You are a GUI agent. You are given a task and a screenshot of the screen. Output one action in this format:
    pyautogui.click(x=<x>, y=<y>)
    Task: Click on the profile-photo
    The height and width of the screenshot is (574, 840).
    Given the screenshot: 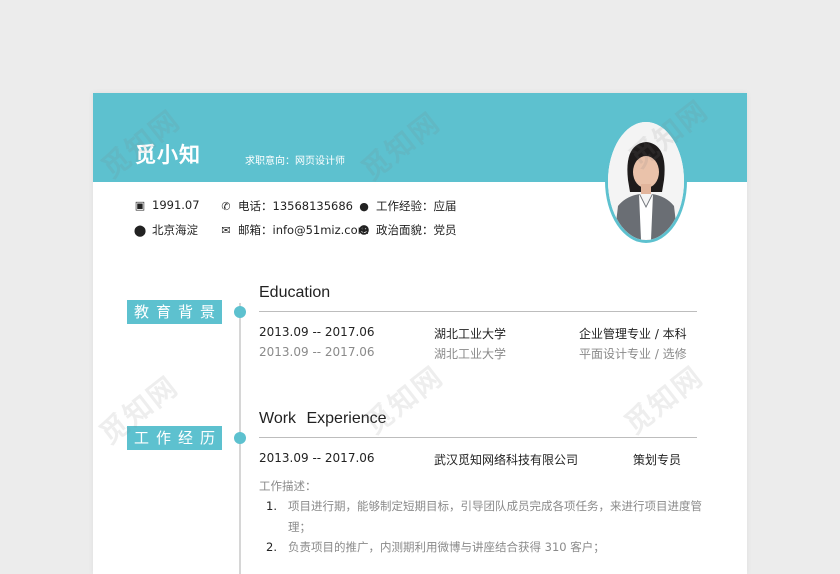 What is the action you would take?
    pyautogui.click(x=646, y=181)
    